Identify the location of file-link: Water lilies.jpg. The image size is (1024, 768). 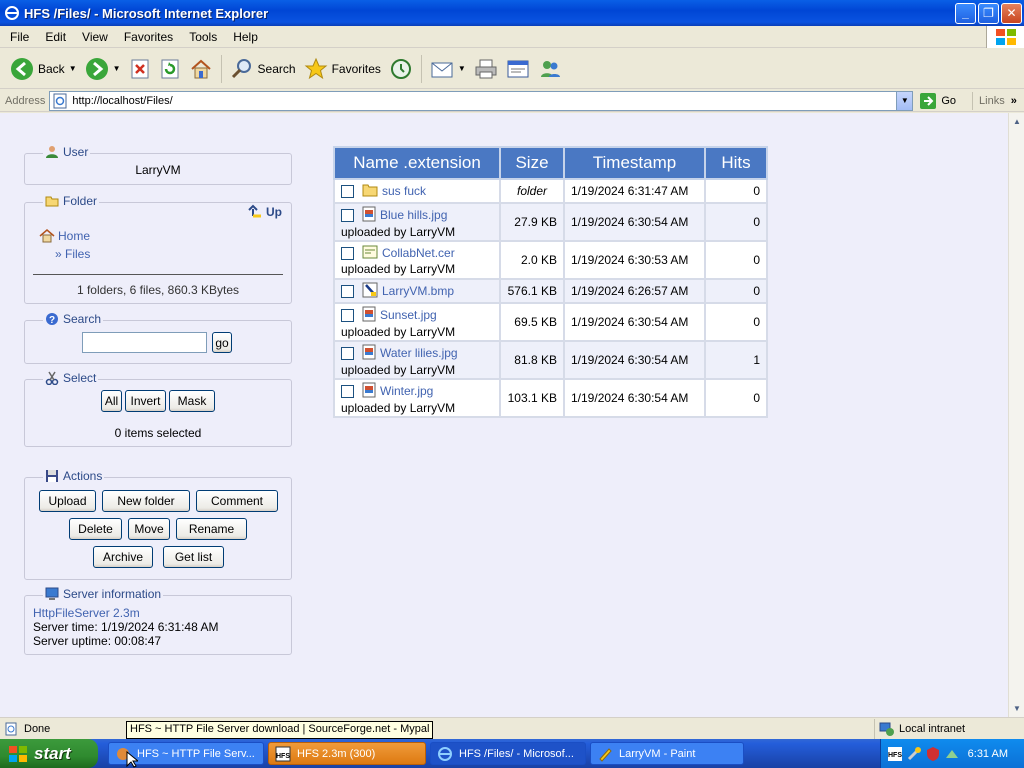
(419, 353).